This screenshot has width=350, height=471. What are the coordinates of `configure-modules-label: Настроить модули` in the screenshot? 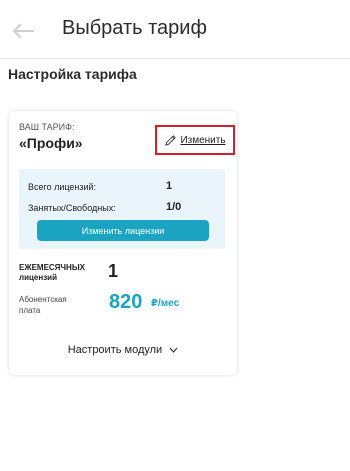 It's located at (115, 350).